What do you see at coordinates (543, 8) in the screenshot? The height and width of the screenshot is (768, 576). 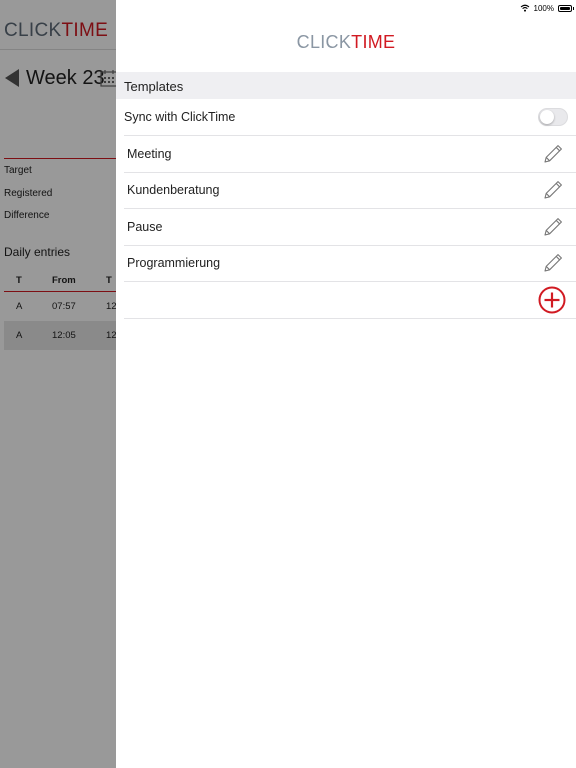 I see `battery-percentage: 100%` at bounding box center [543, 8].